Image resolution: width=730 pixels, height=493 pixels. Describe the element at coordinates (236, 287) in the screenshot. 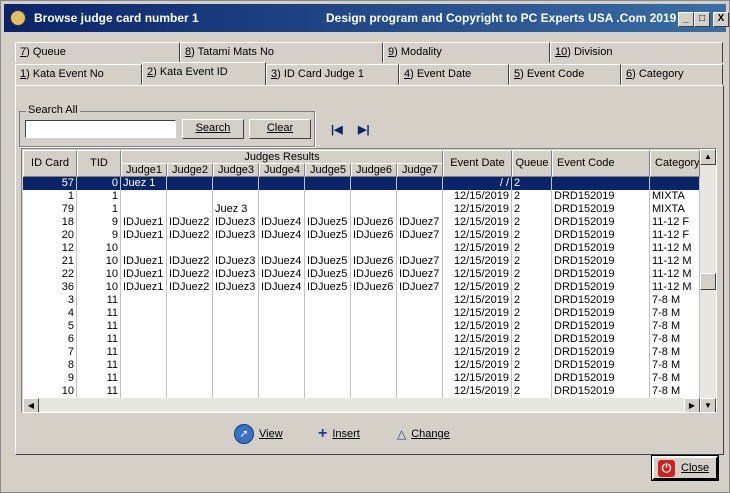

I see `table-cell: IDJuez3` at that location.